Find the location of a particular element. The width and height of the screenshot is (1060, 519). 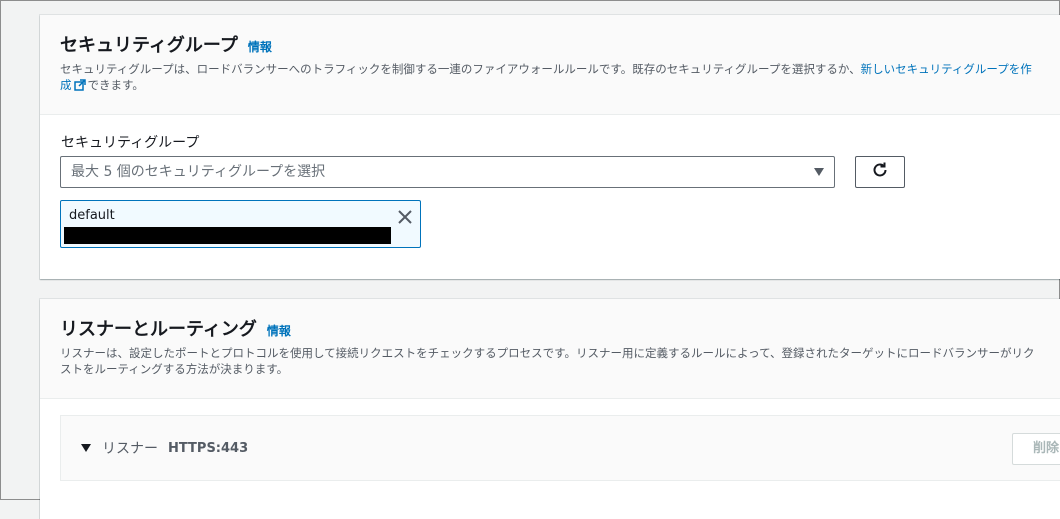

refresh-icon is located at coordinates (880, 172).